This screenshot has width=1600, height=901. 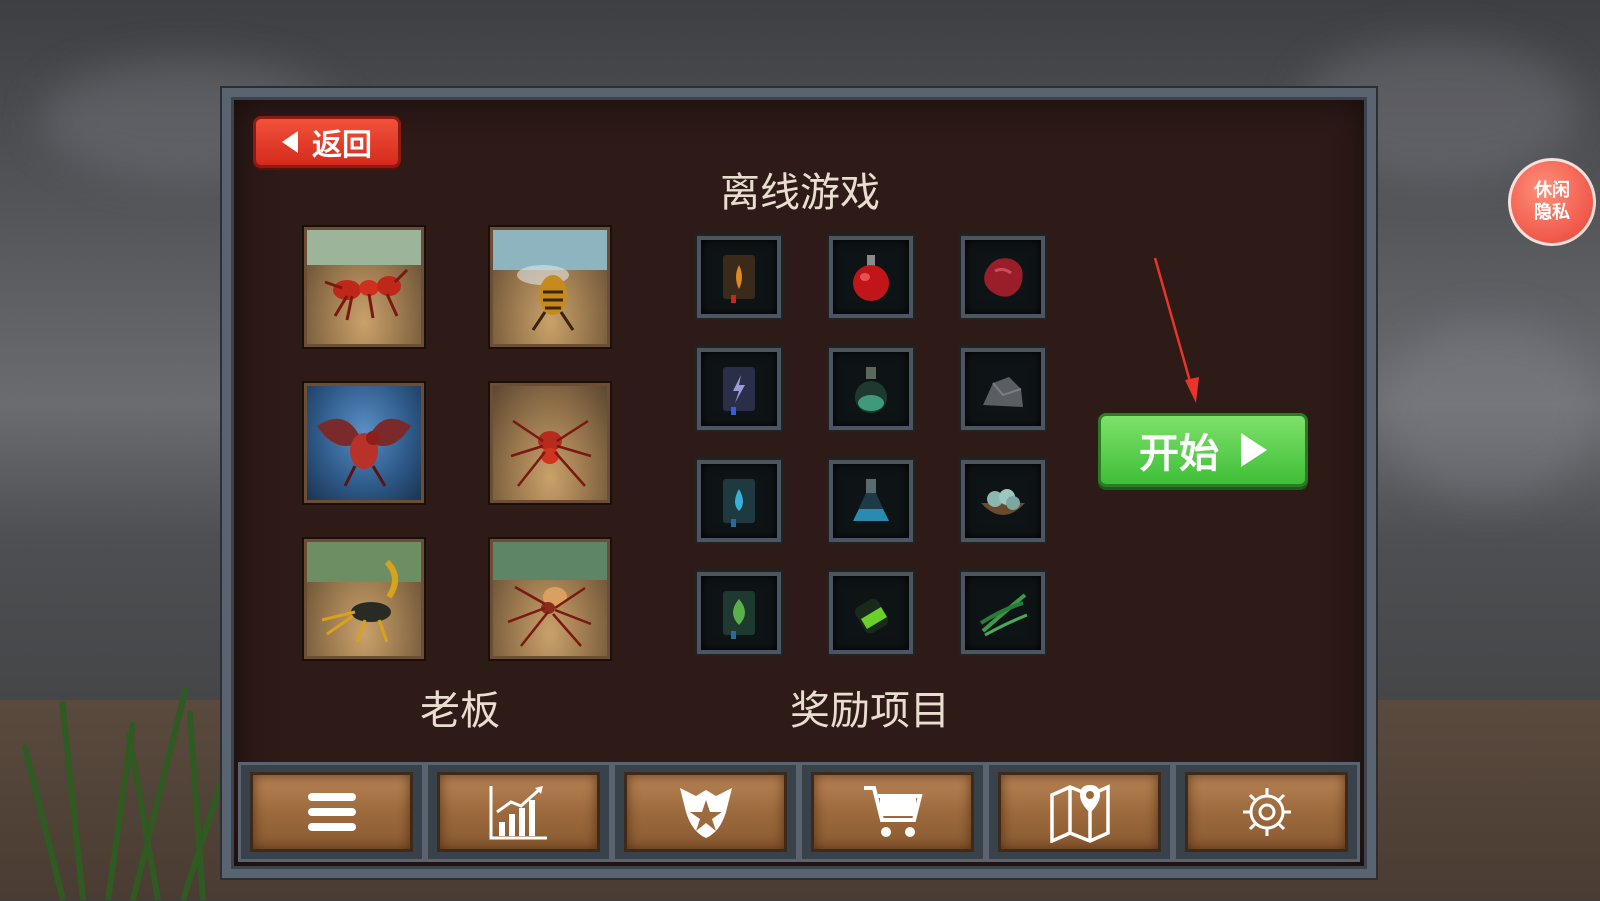 I want to click on menu-icon, so click(x=331, y=812).